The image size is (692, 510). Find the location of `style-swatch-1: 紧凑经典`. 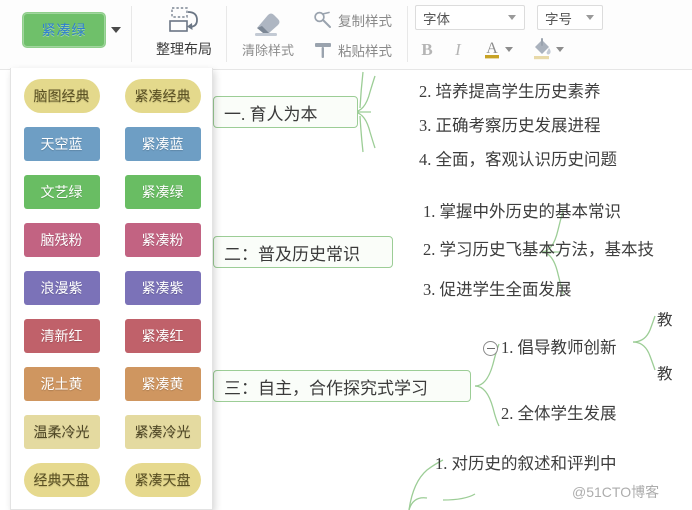

style-swatch-1: 紧凑经典 is located at coordinates (162, 96).